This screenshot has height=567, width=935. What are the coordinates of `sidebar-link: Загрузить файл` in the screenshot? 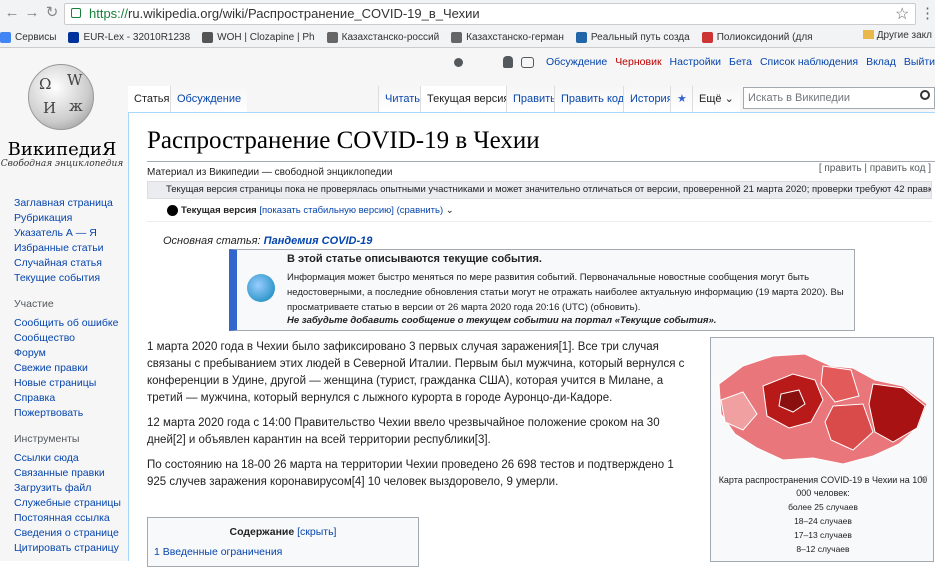 It's located at (69, 488).